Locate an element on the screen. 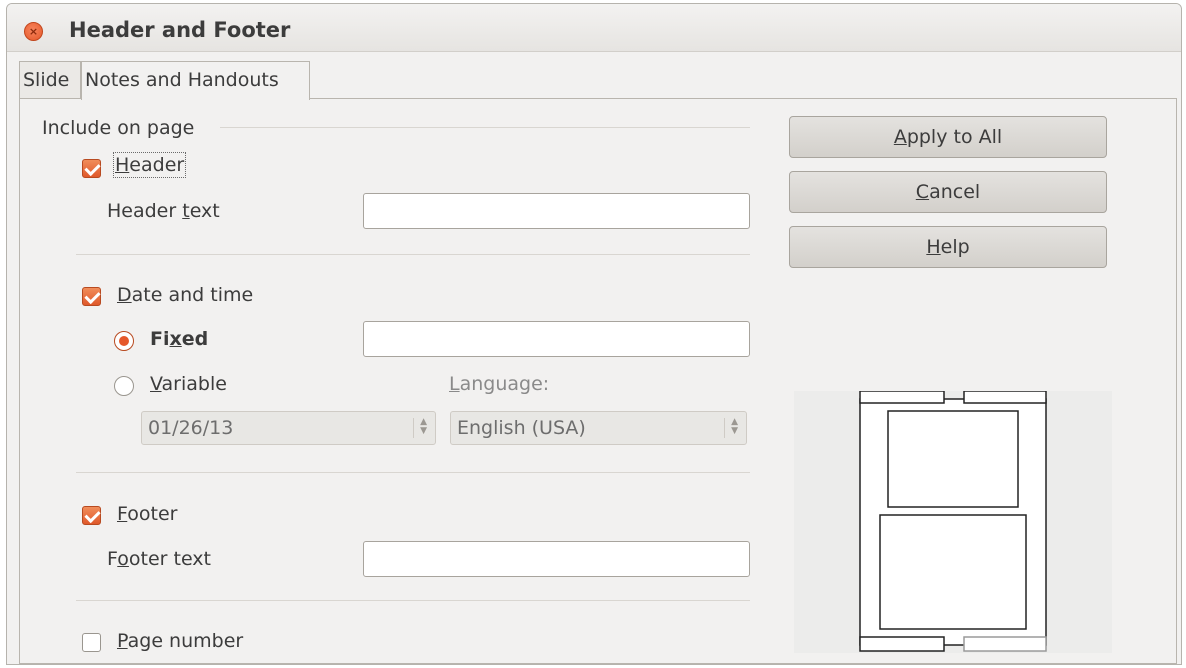  header-area-right is located at coordinates (1005, 397).